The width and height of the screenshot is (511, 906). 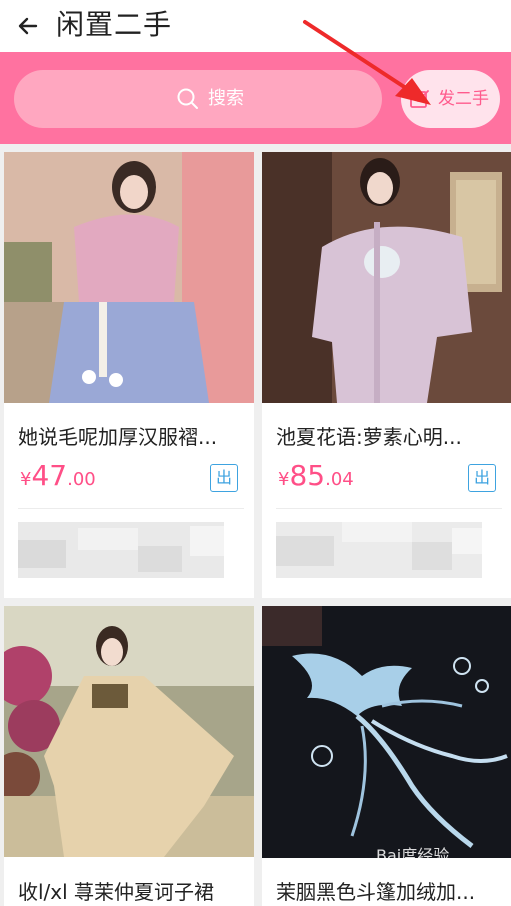 What do you see at coordinates (131, 892) in the screenshot?
I see `product-title: 收l/xl 荨茉仲夏诃子裙` at bounding box center [131, 892].